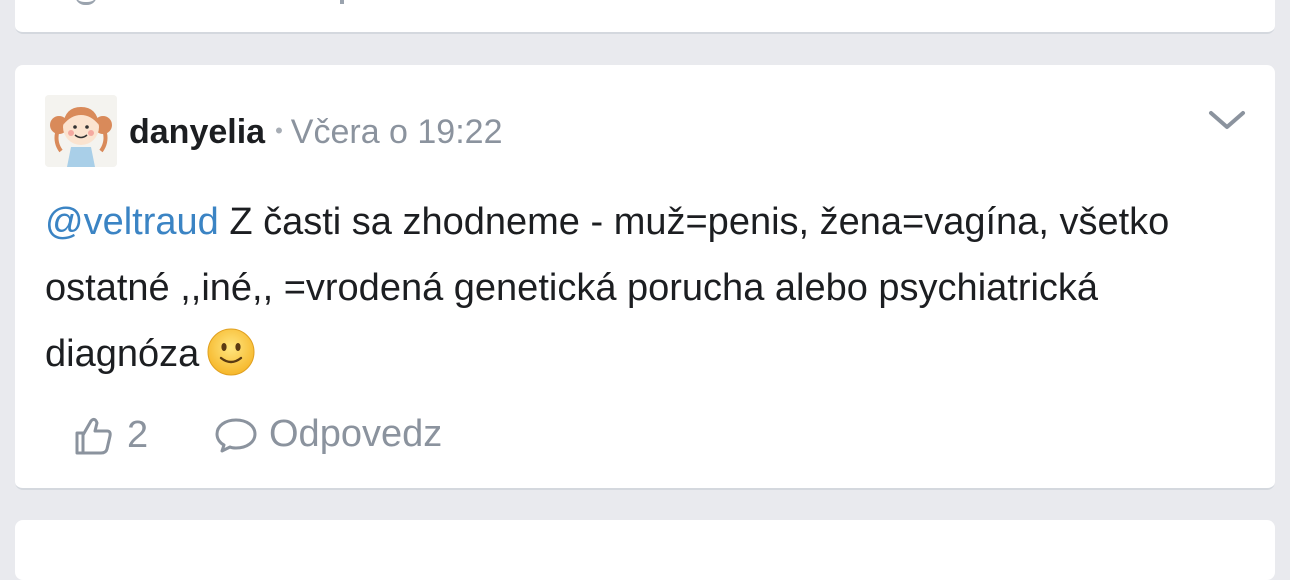  What do you see at coordinates (132, 222) in the screenshot?
I see `mention-link: @veltraud` at bounding box center [132, 222].